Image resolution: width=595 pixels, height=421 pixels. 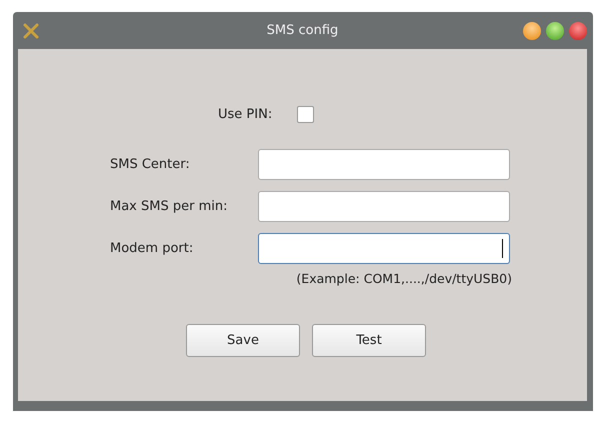 I want to click on save-button: Save, so click(x=243, y=340).